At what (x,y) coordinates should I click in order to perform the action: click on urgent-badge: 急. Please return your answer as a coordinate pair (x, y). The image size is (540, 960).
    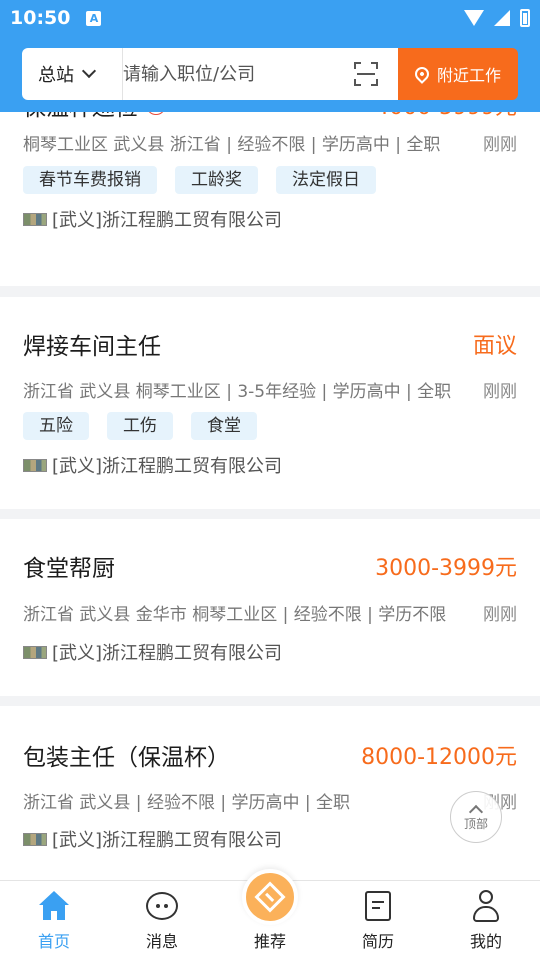
    Looking at the image, I should click on (156, 113).